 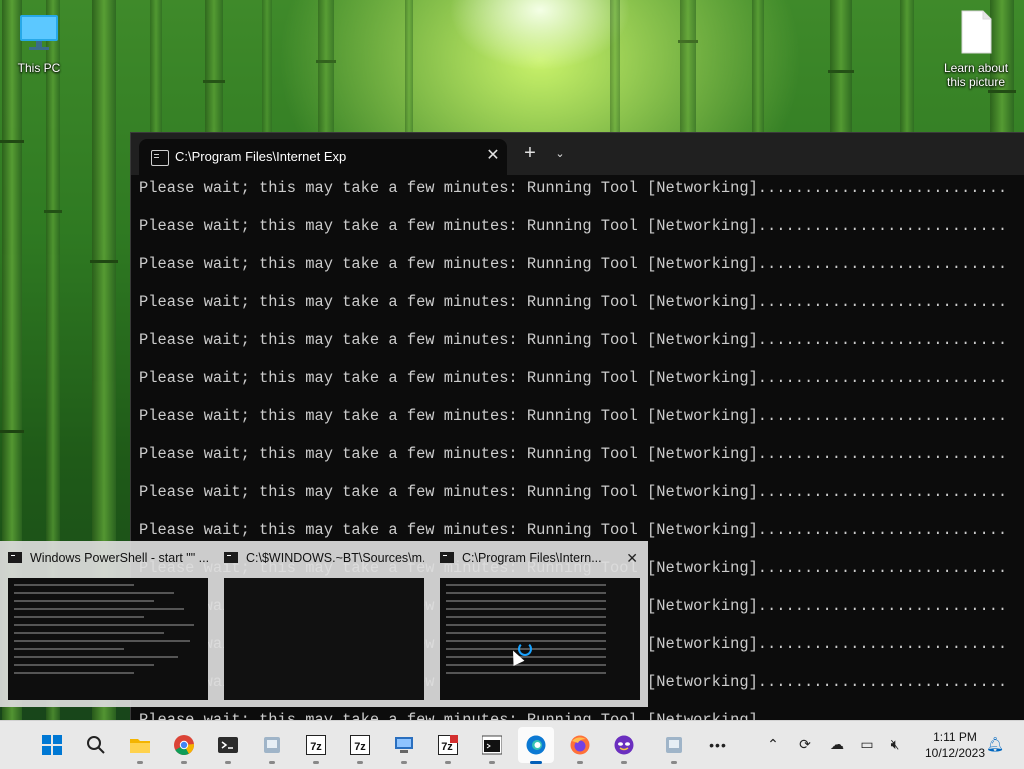 I want to click on search-icon, so click(x=96, y=745).